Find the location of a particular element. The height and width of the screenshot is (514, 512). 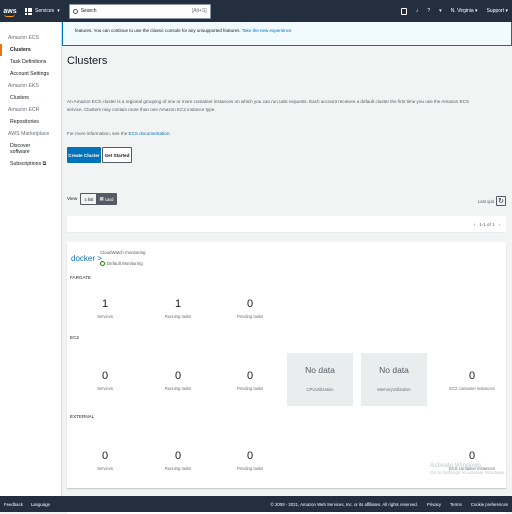

page-title: Clusters is located at coordinates (87, 61).